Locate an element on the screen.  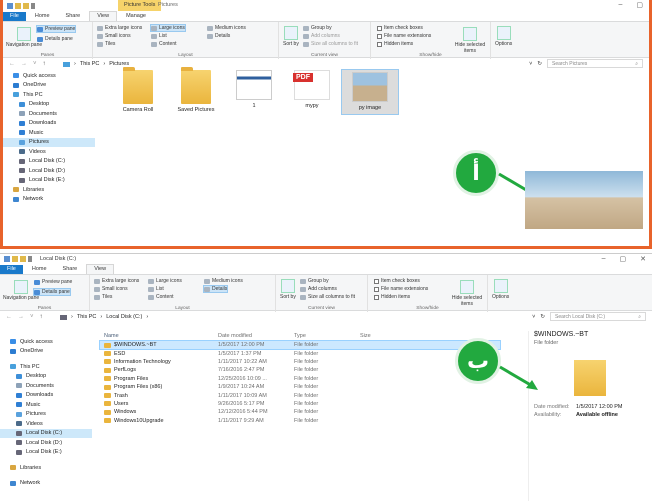
preview-pane-button: Preview pane is located at coordinates (56, 29).